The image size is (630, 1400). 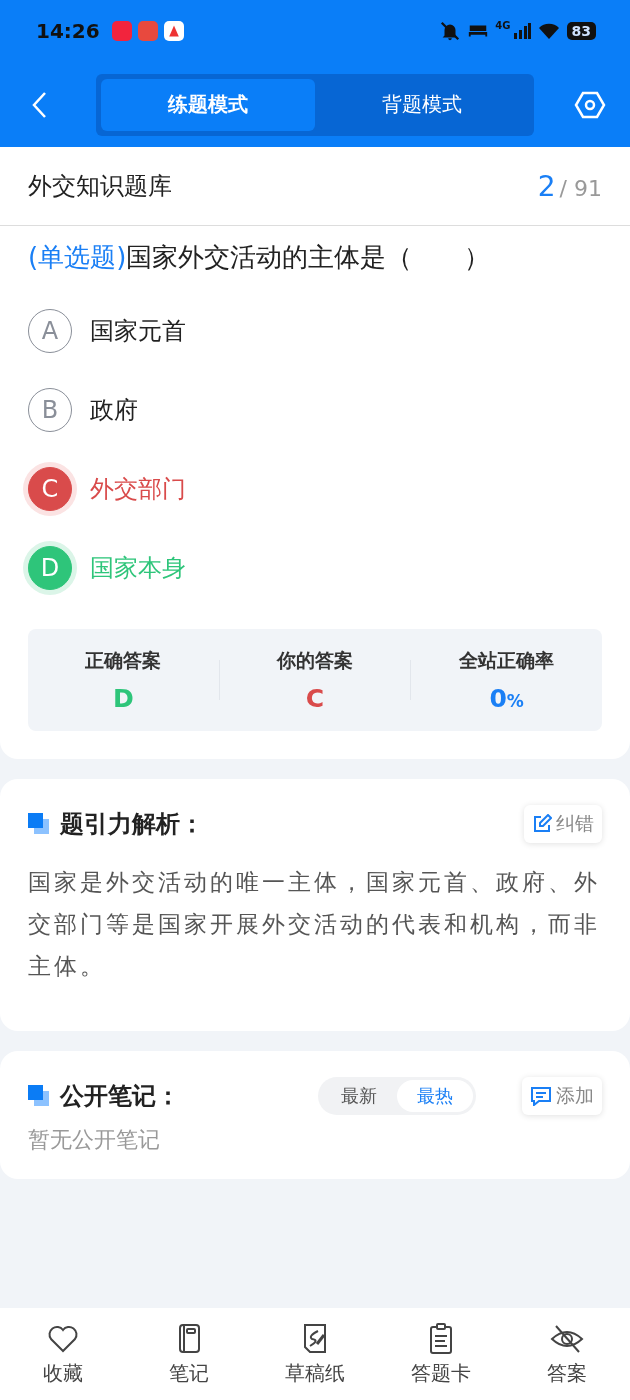 What do you see at coordinates (581, 31) in the screenshot?
I see `battery-indicator: 83` at bounding box center [581, 31].